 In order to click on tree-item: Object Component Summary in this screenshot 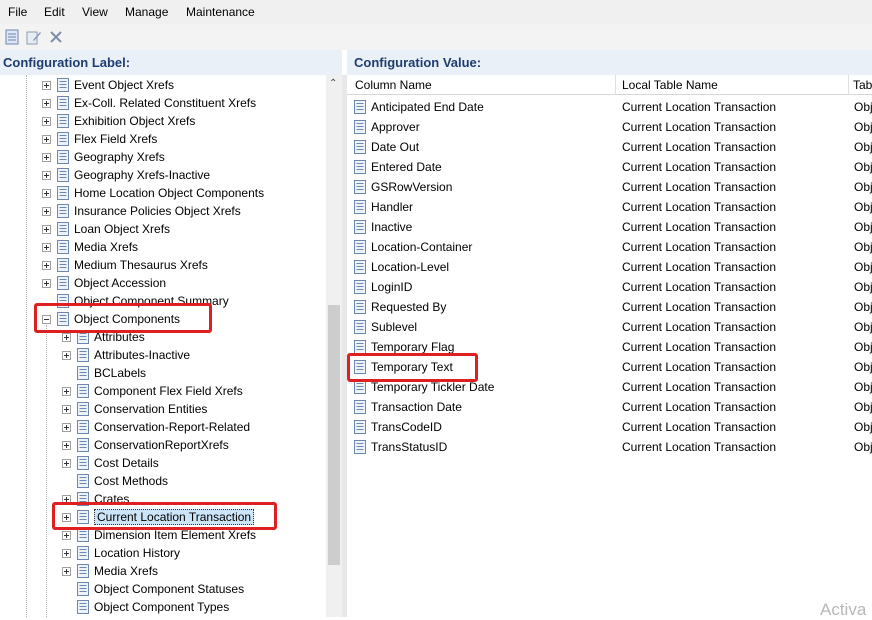, I will do `click(135, 301)`.